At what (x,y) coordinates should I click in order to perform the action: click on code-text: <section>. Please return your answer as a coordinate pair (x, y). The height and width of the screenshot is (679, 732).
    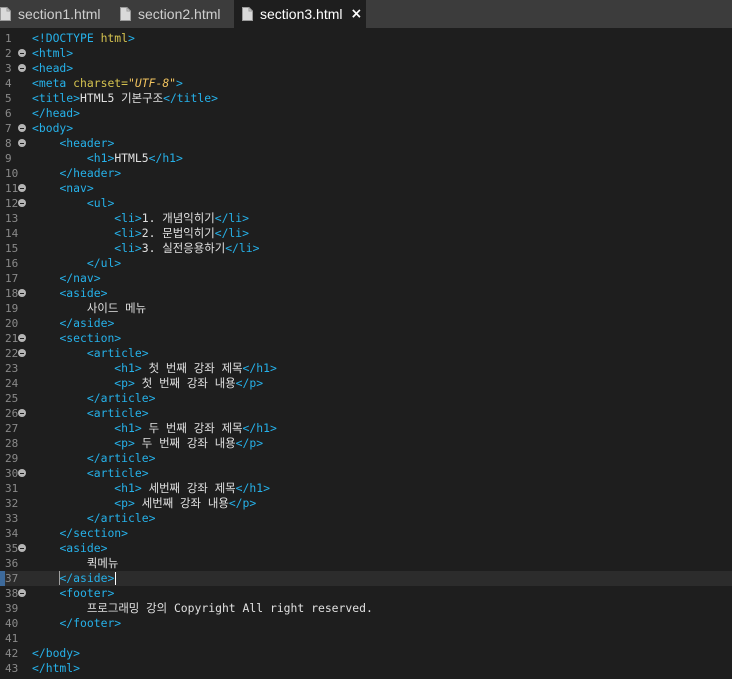
    Looking at the image, I should click on (76, 338).